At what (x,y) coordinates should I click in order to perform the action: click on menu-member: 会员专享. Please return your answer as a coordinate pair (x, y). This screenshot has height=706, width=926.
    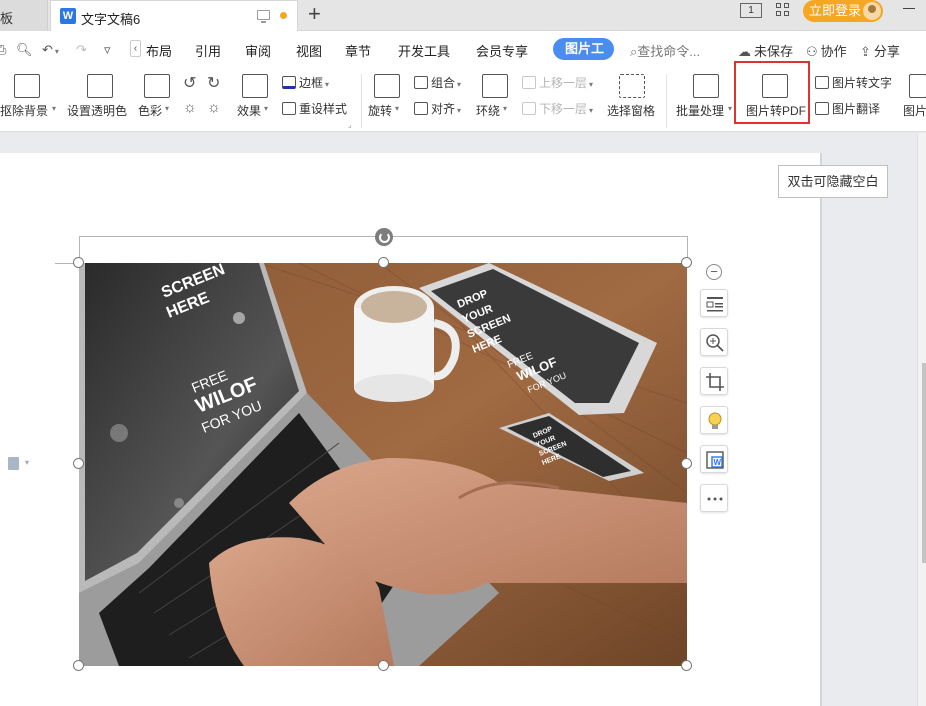
    Looking at the image, I should click on (502, 50).